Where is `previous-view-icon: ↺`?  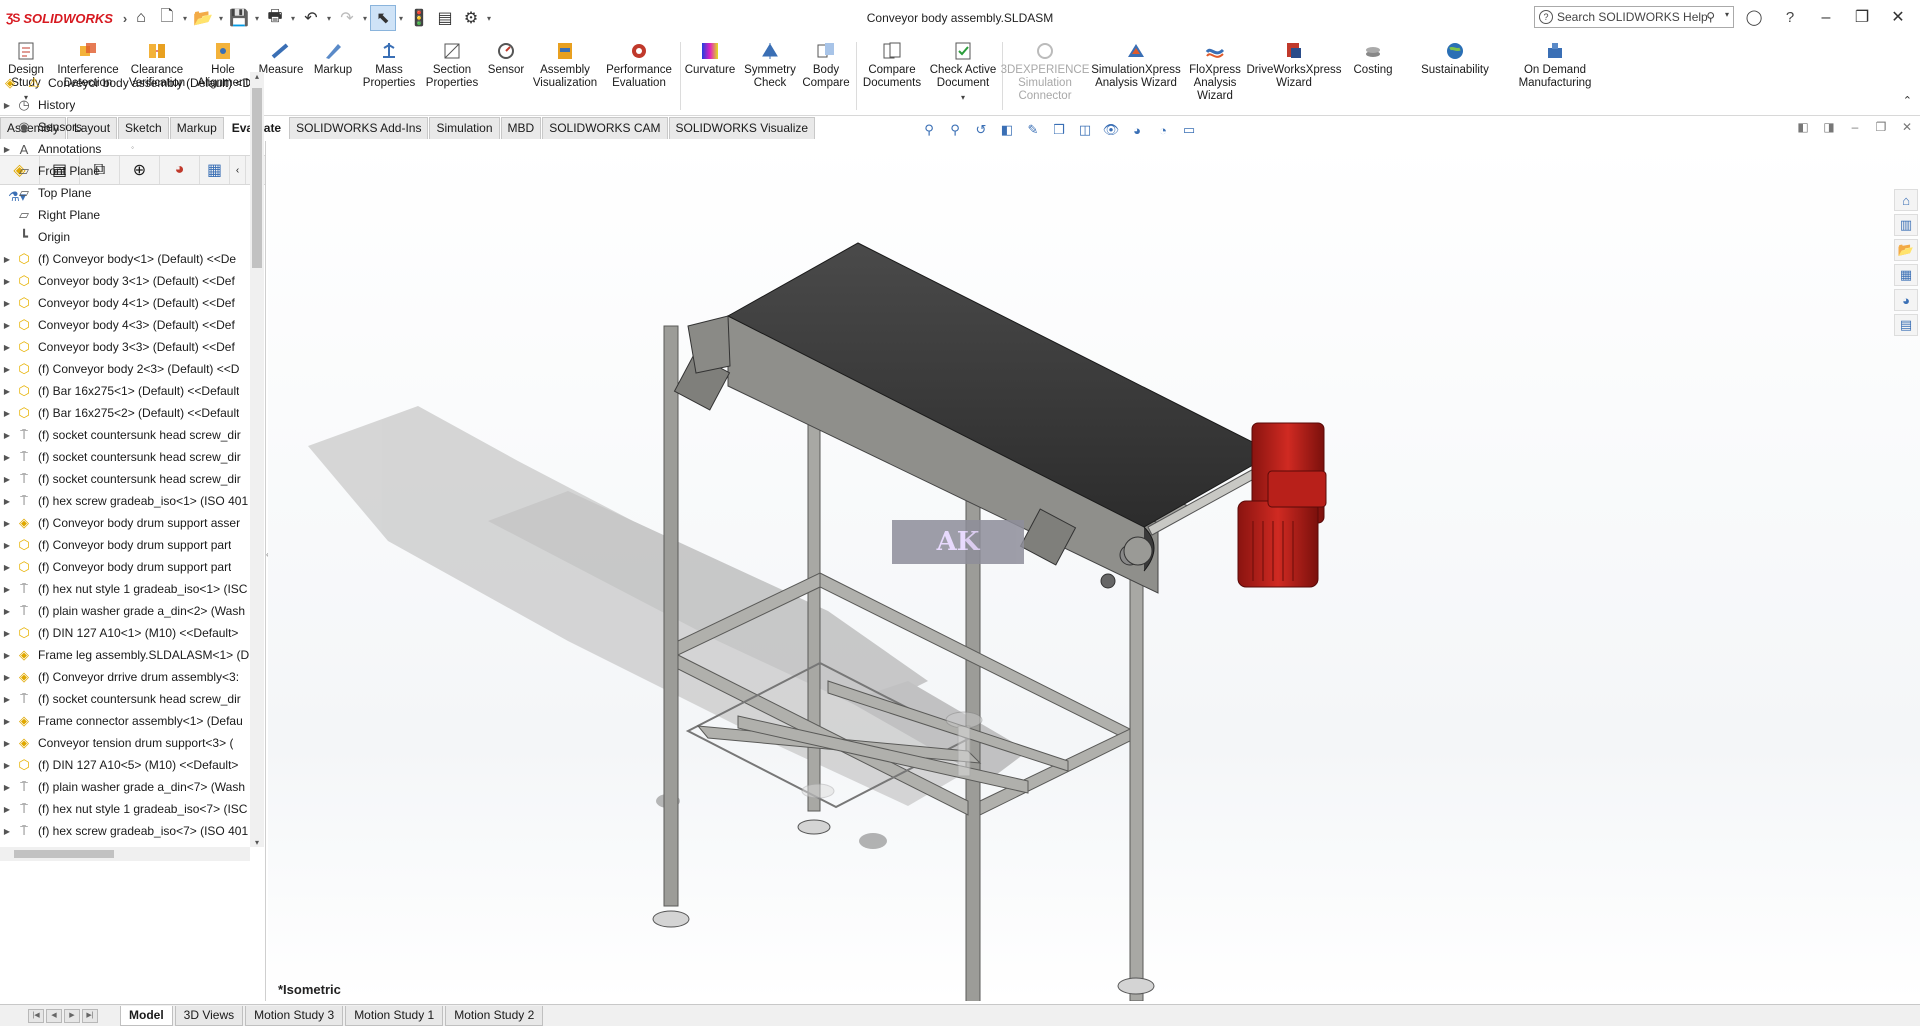 previous-view-icon: ↺ is located at coordinates (981, 130).